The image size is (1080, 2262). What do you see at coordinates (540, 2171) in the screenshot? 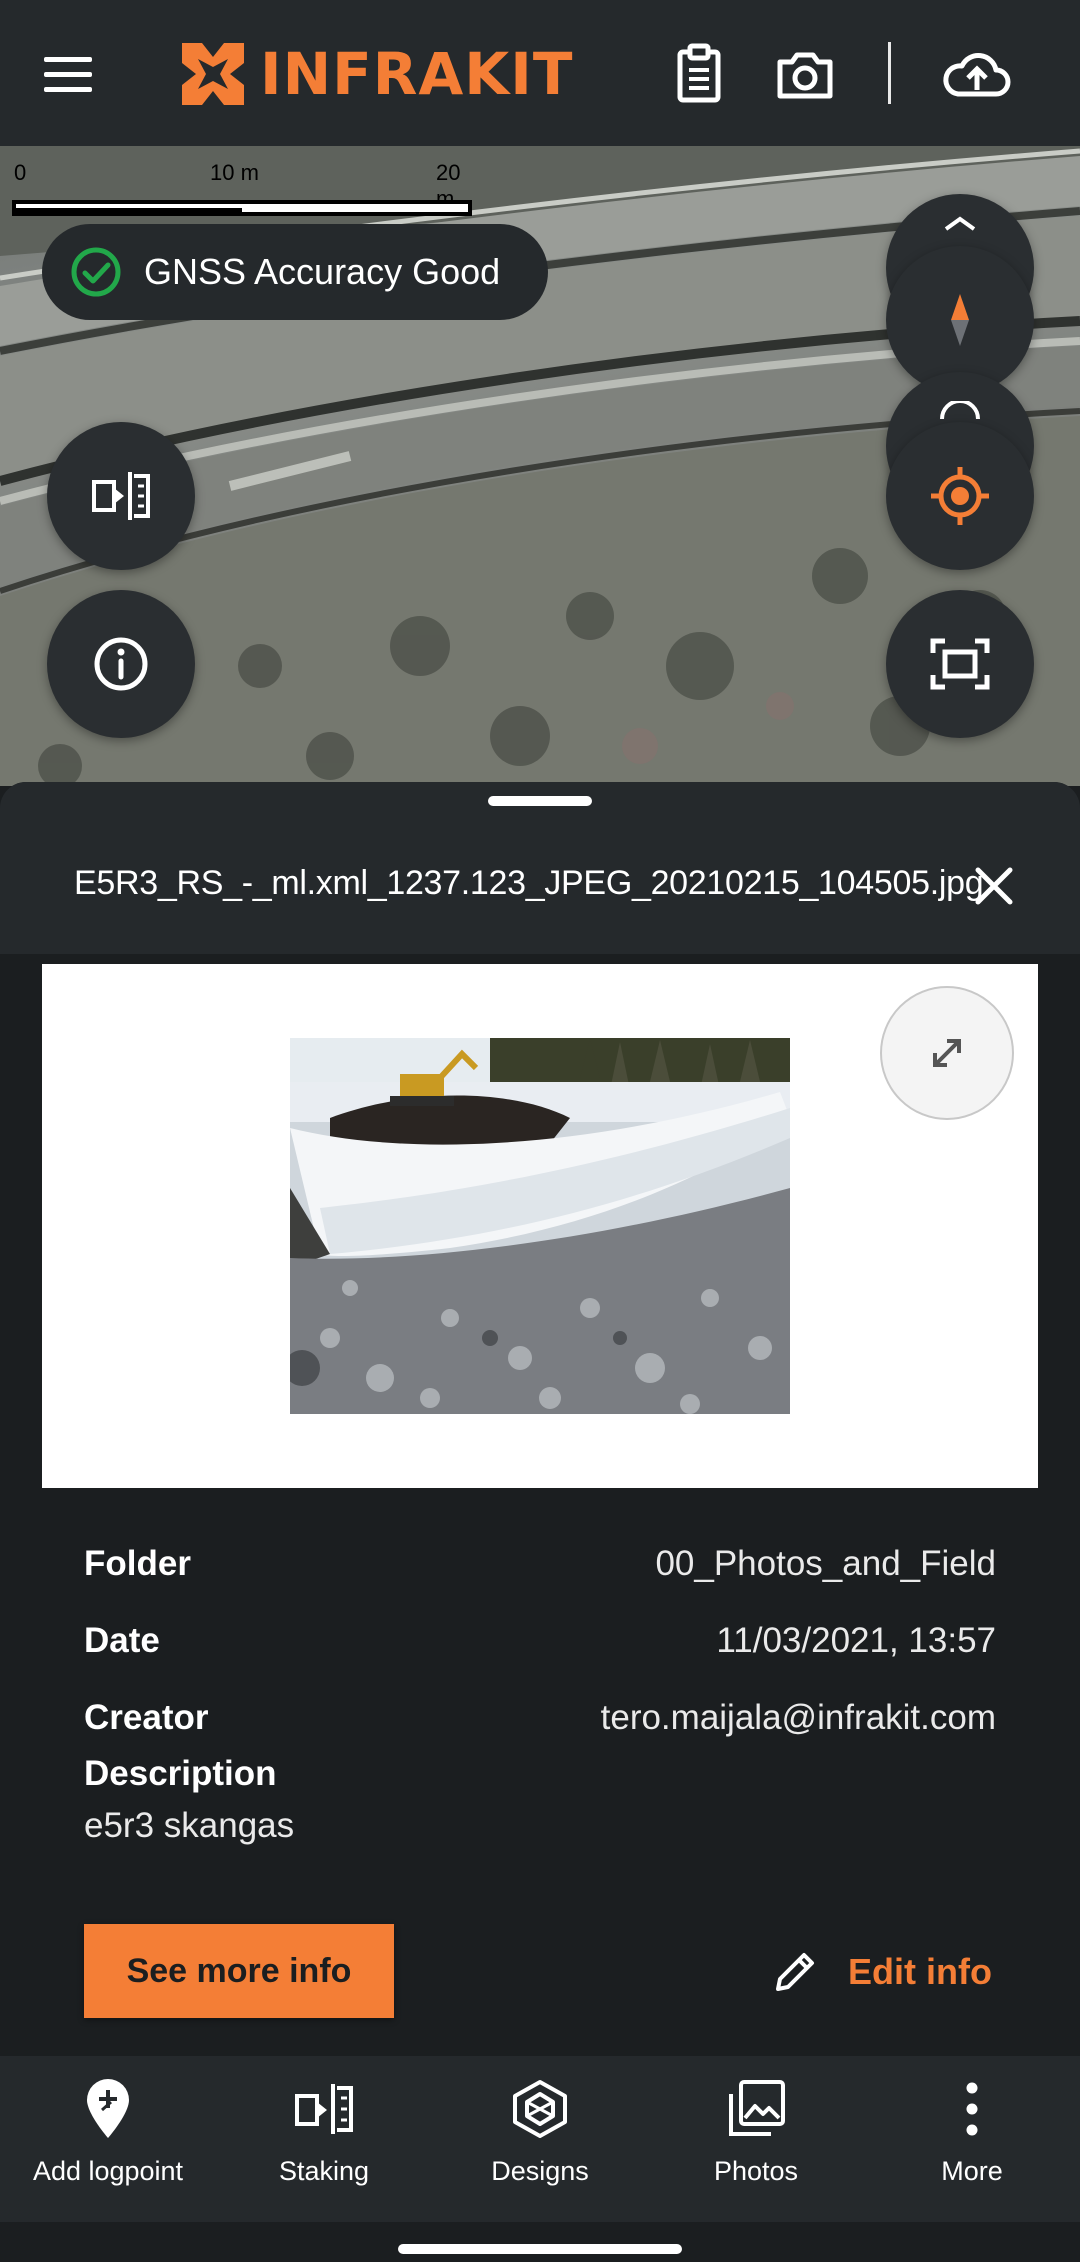
I see `nav-label: Designs` at bounding box center [540, 2171].